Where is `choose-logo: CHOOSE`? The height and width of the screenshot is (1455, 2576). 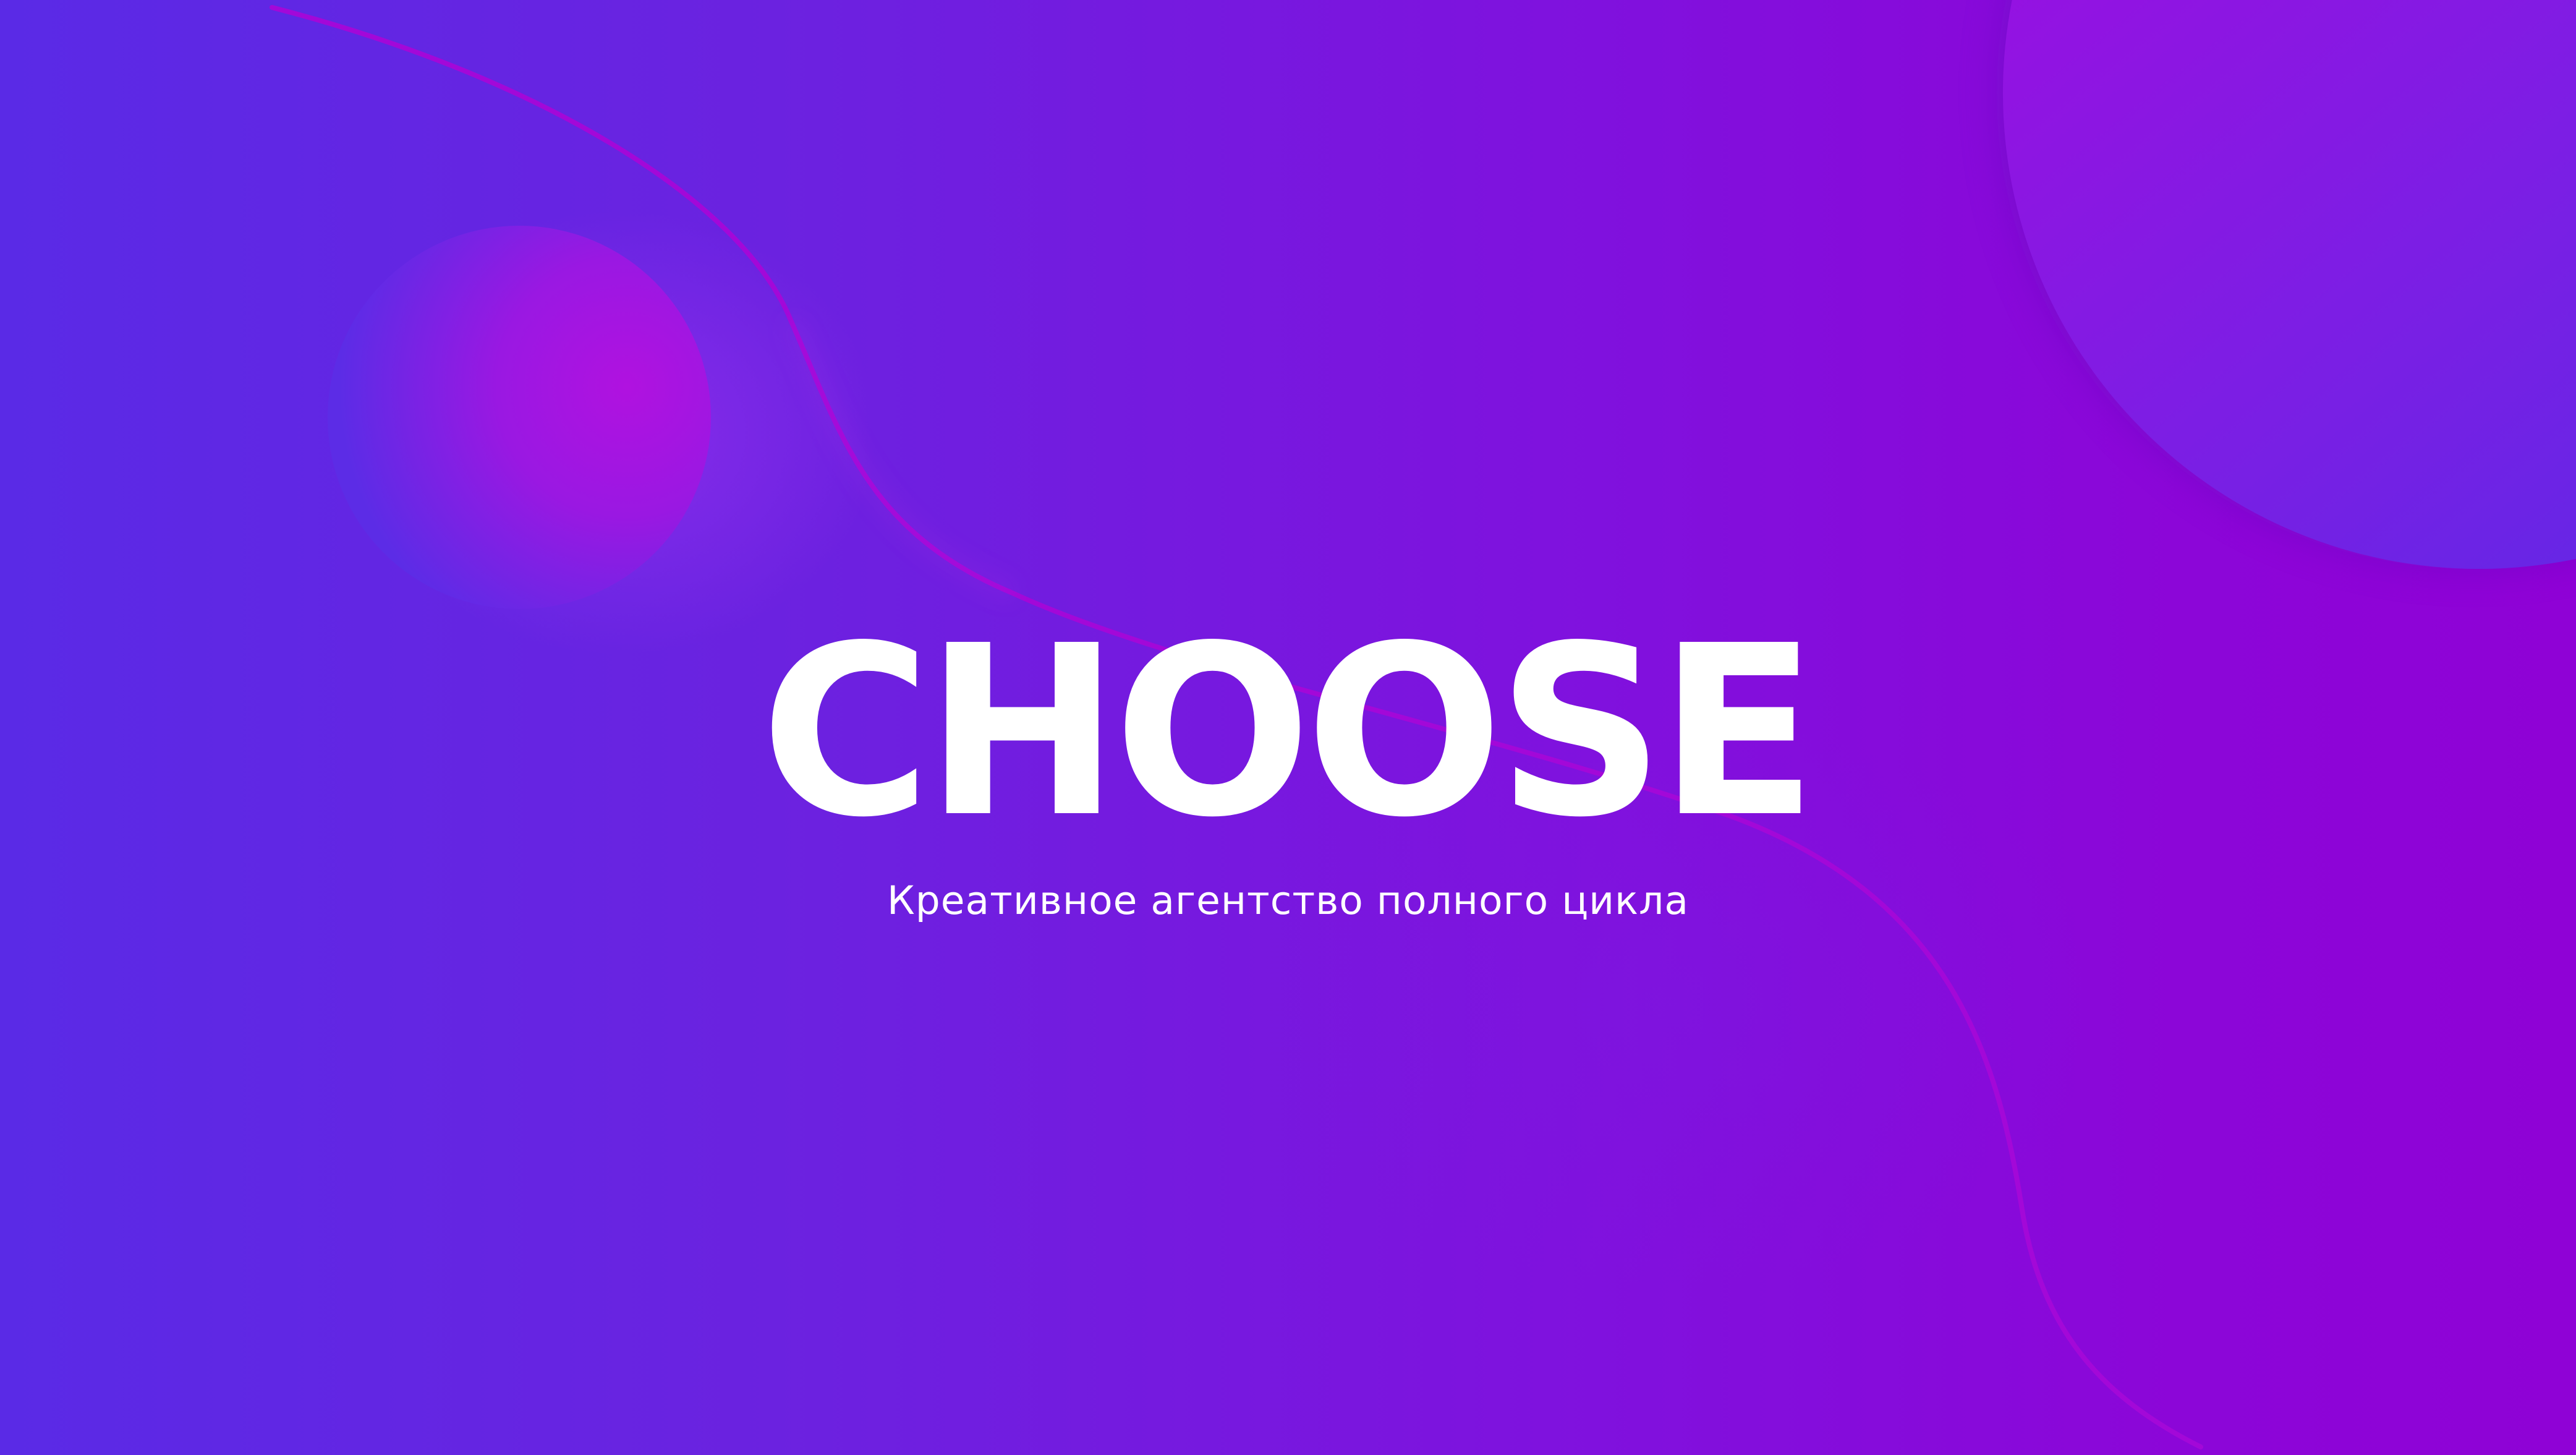
choose-logo: CHOOSE is located at coordinates (1285, 730).